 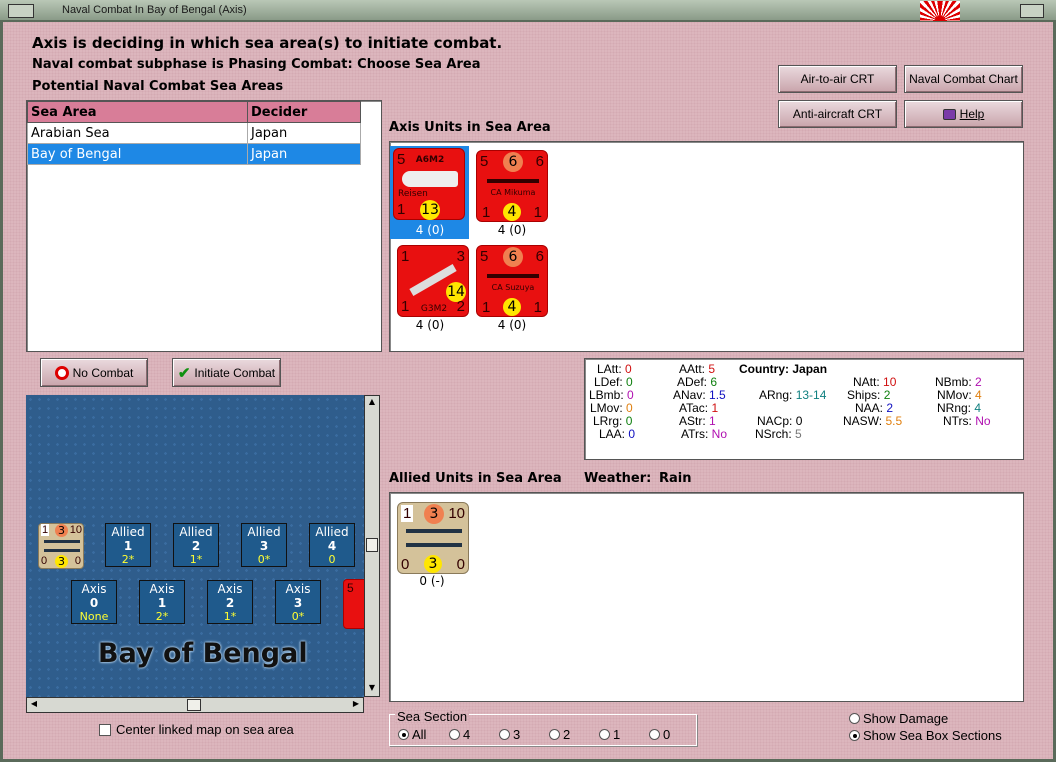 I want to click on system-menu-icon, so click(x=21, y=11).